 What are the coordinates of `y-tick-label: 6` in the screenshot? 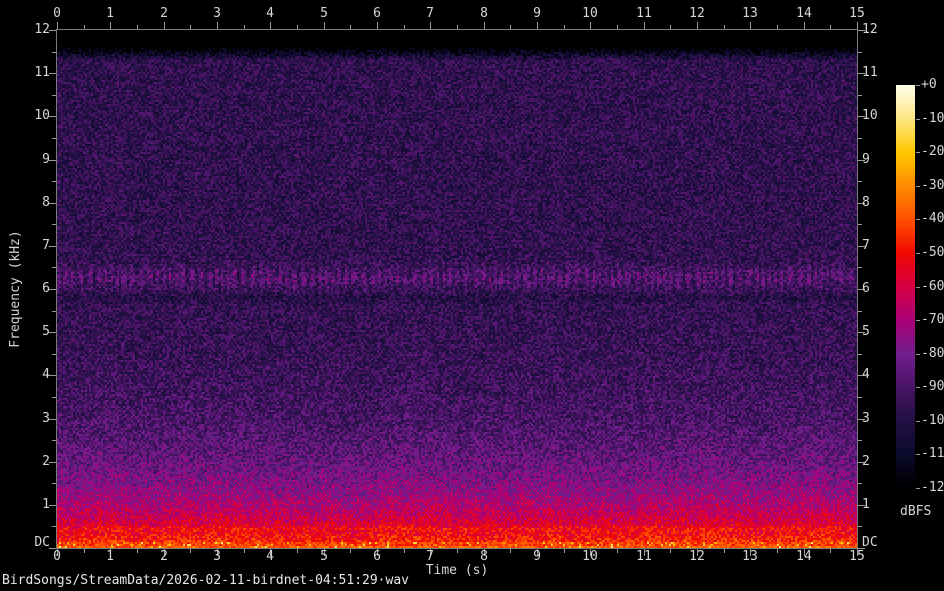 It's located at (866, 288).